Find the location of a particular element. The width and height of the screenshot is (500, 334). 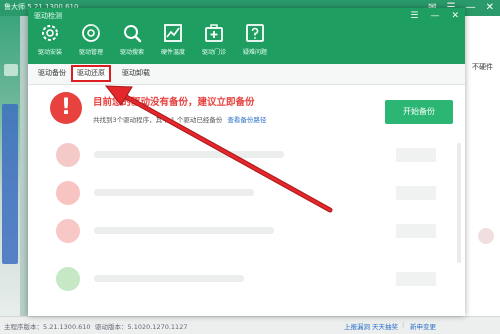

sidebar-icon is located at coordinates (11, 70).